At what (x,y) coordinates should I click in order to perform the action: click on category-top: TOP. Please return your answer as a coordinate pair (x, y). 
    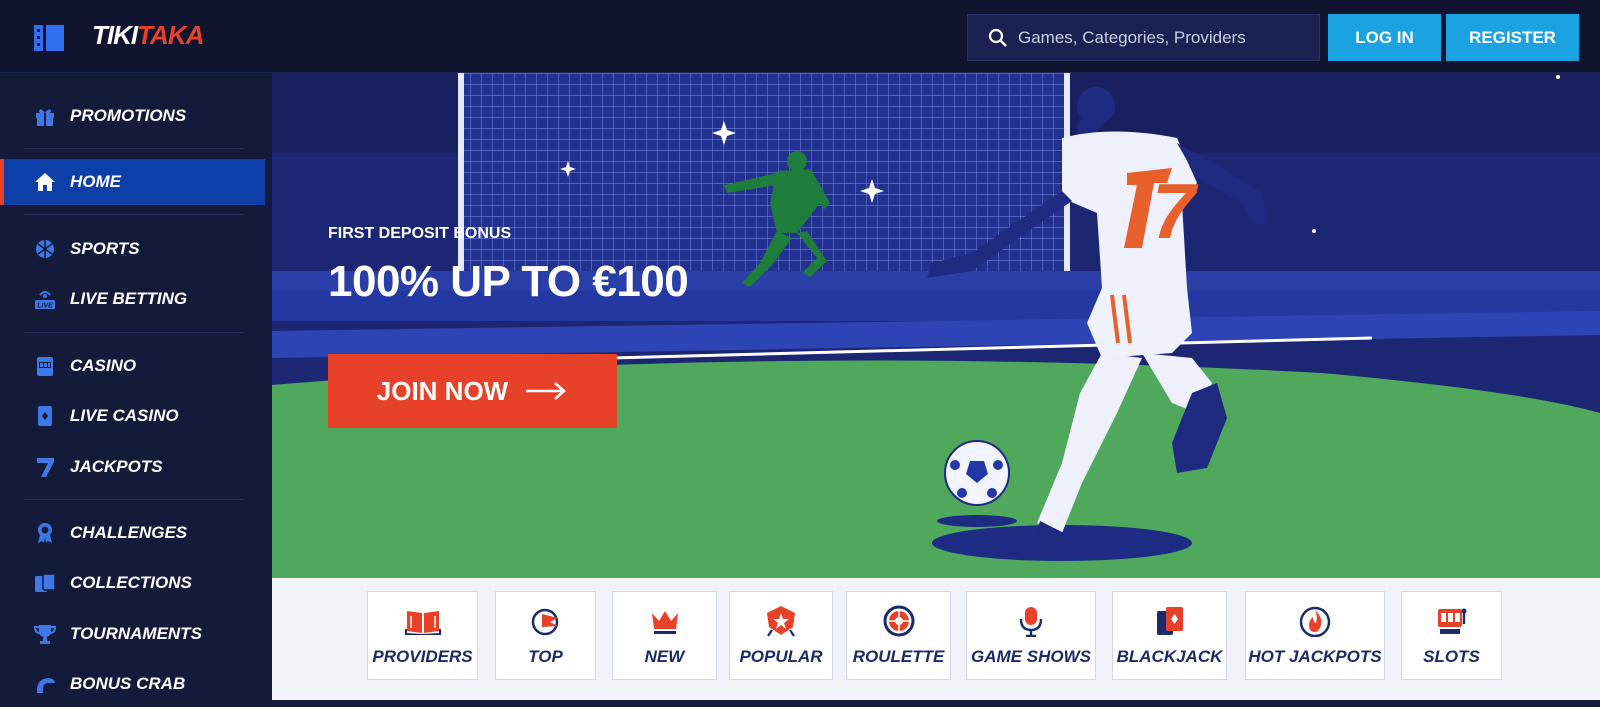
    Looking at the image, I should click on (545, 635).